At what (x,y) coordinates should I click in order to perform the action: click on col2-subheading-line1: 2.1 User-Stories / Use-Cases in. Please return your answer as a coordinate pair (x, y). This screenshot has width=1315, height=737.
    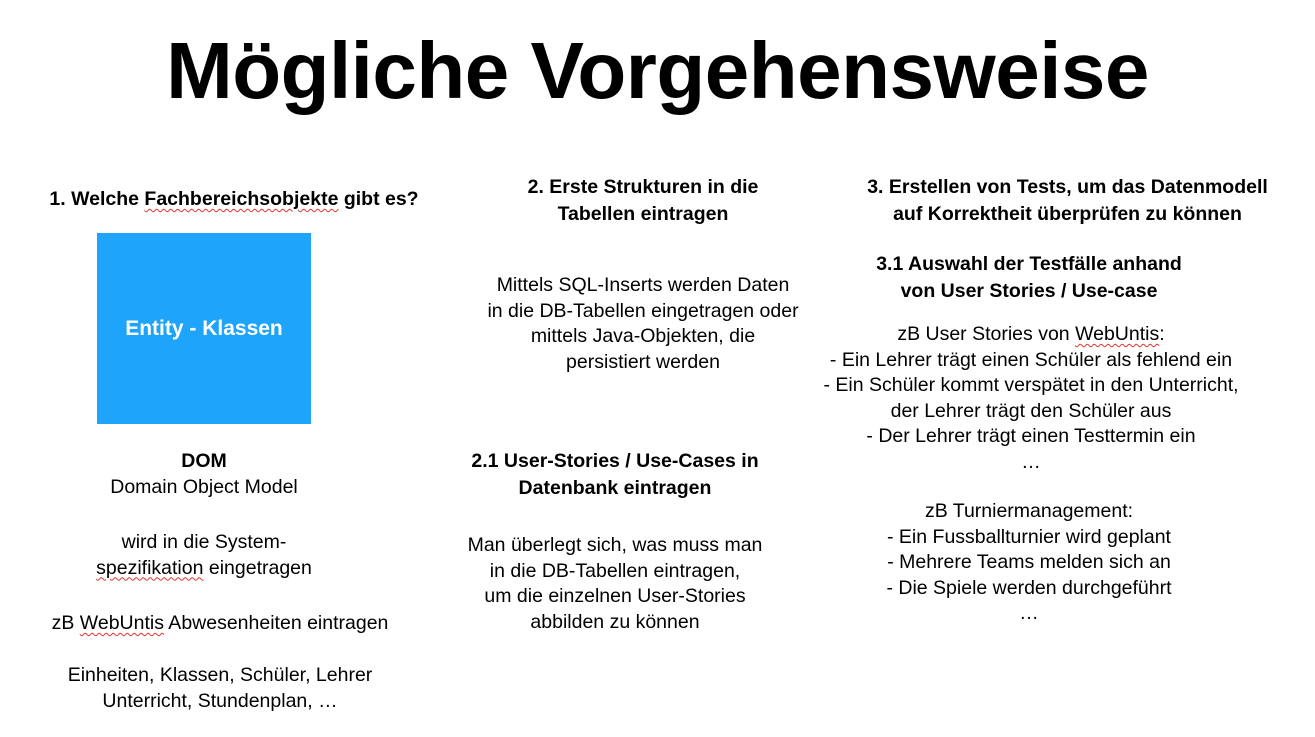
    Looking at the image, I should click on (615, 461).